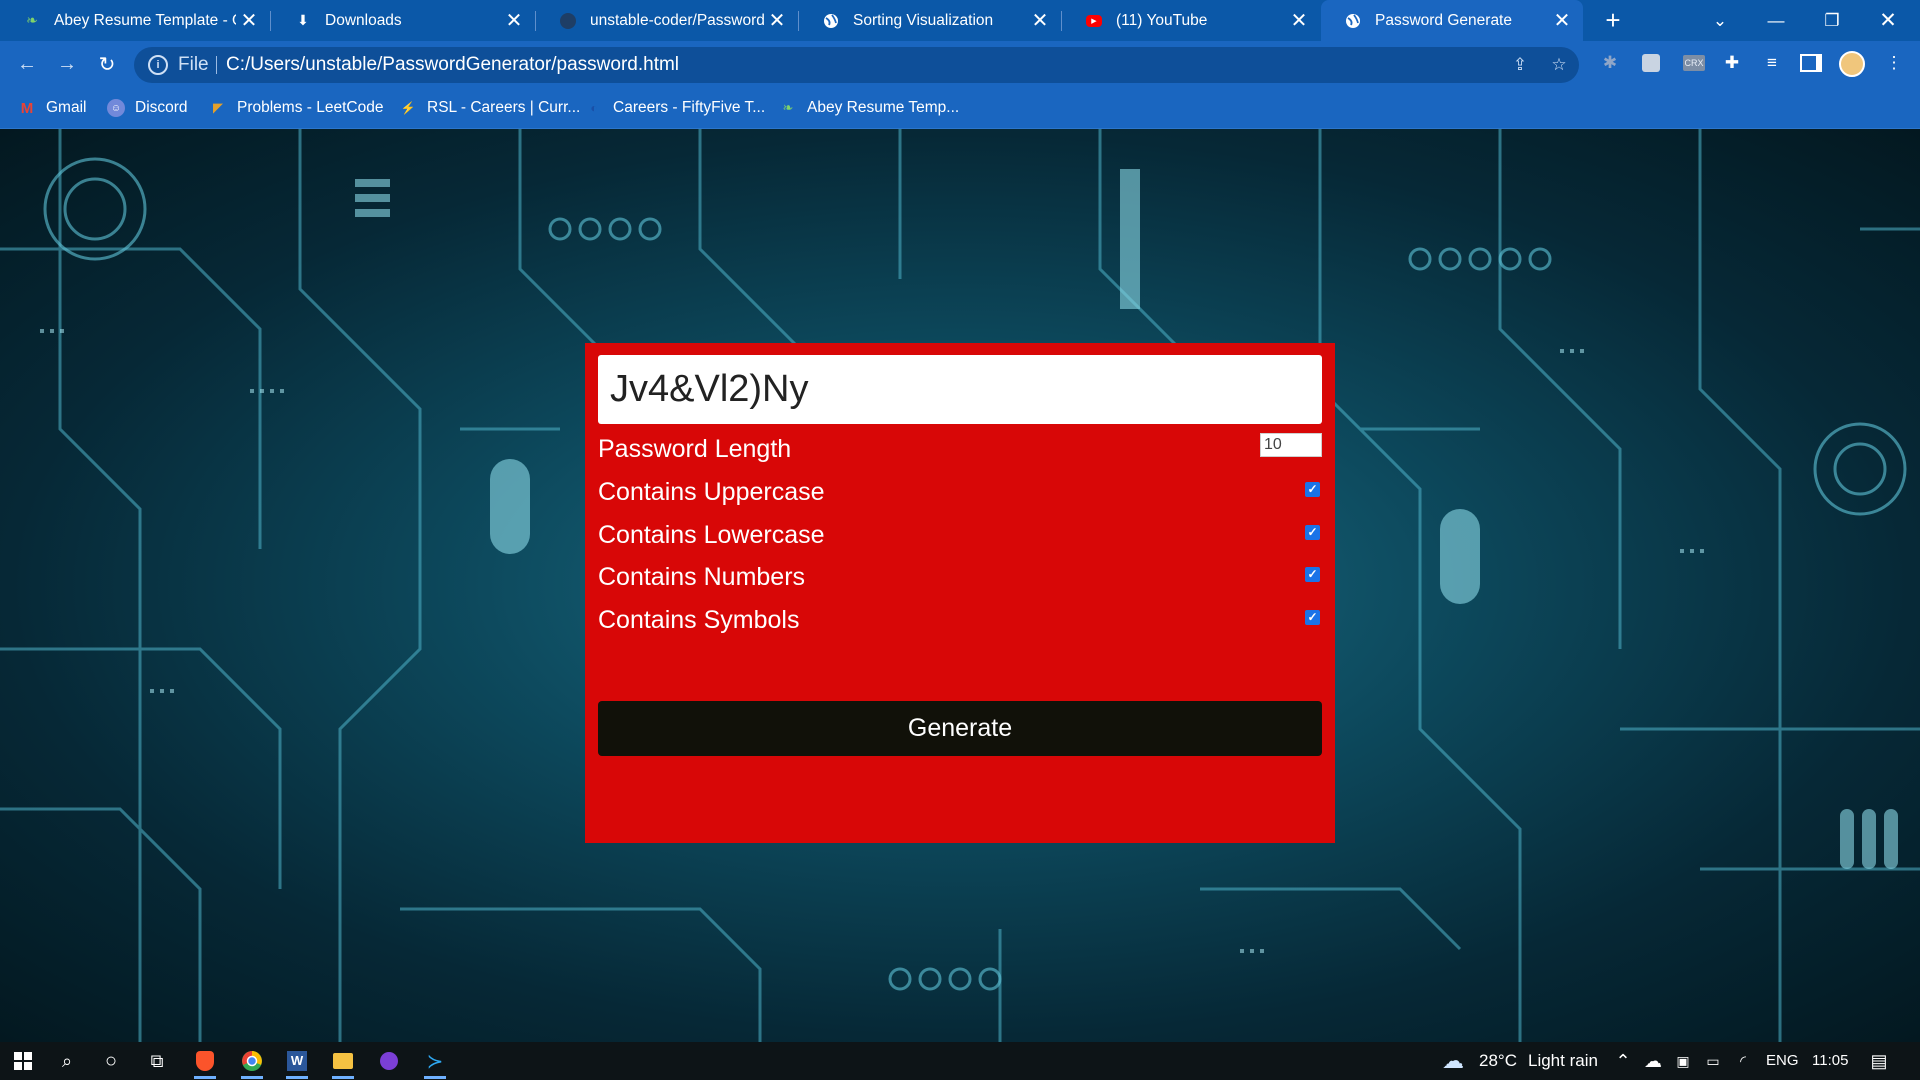  I want to click on app-purple-icon, so click(389, 1061).